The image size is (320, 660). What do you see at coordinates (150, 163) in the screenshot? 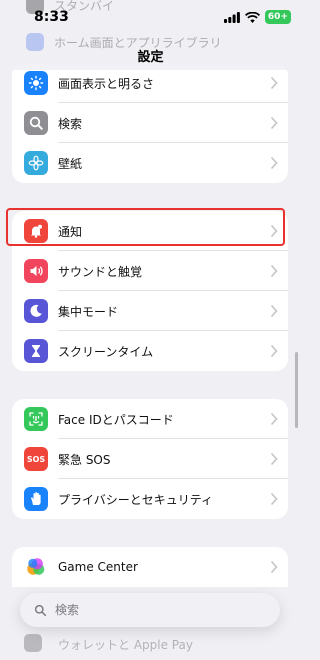
I see `settings-row-wallpaper: 壁紙` at bounding box center [150, 163].